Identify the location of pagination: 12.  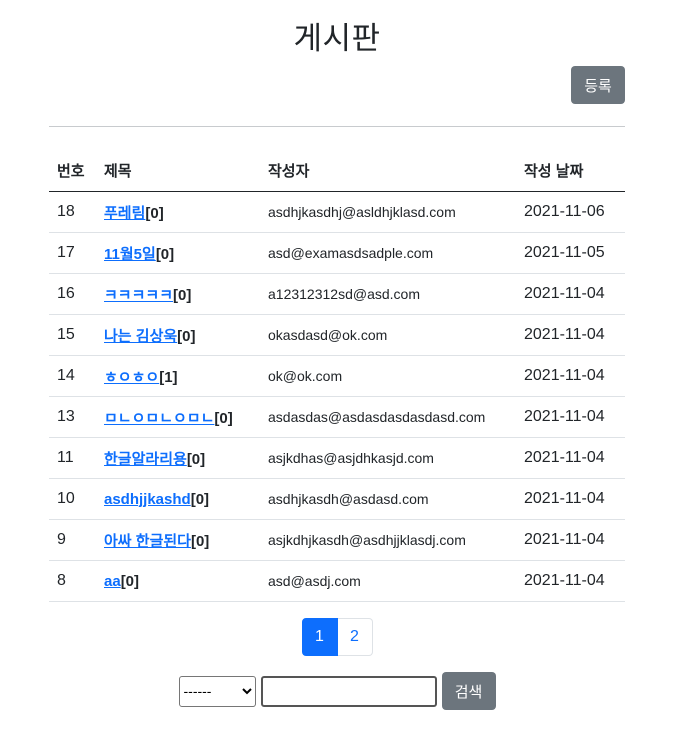
(337, 637).